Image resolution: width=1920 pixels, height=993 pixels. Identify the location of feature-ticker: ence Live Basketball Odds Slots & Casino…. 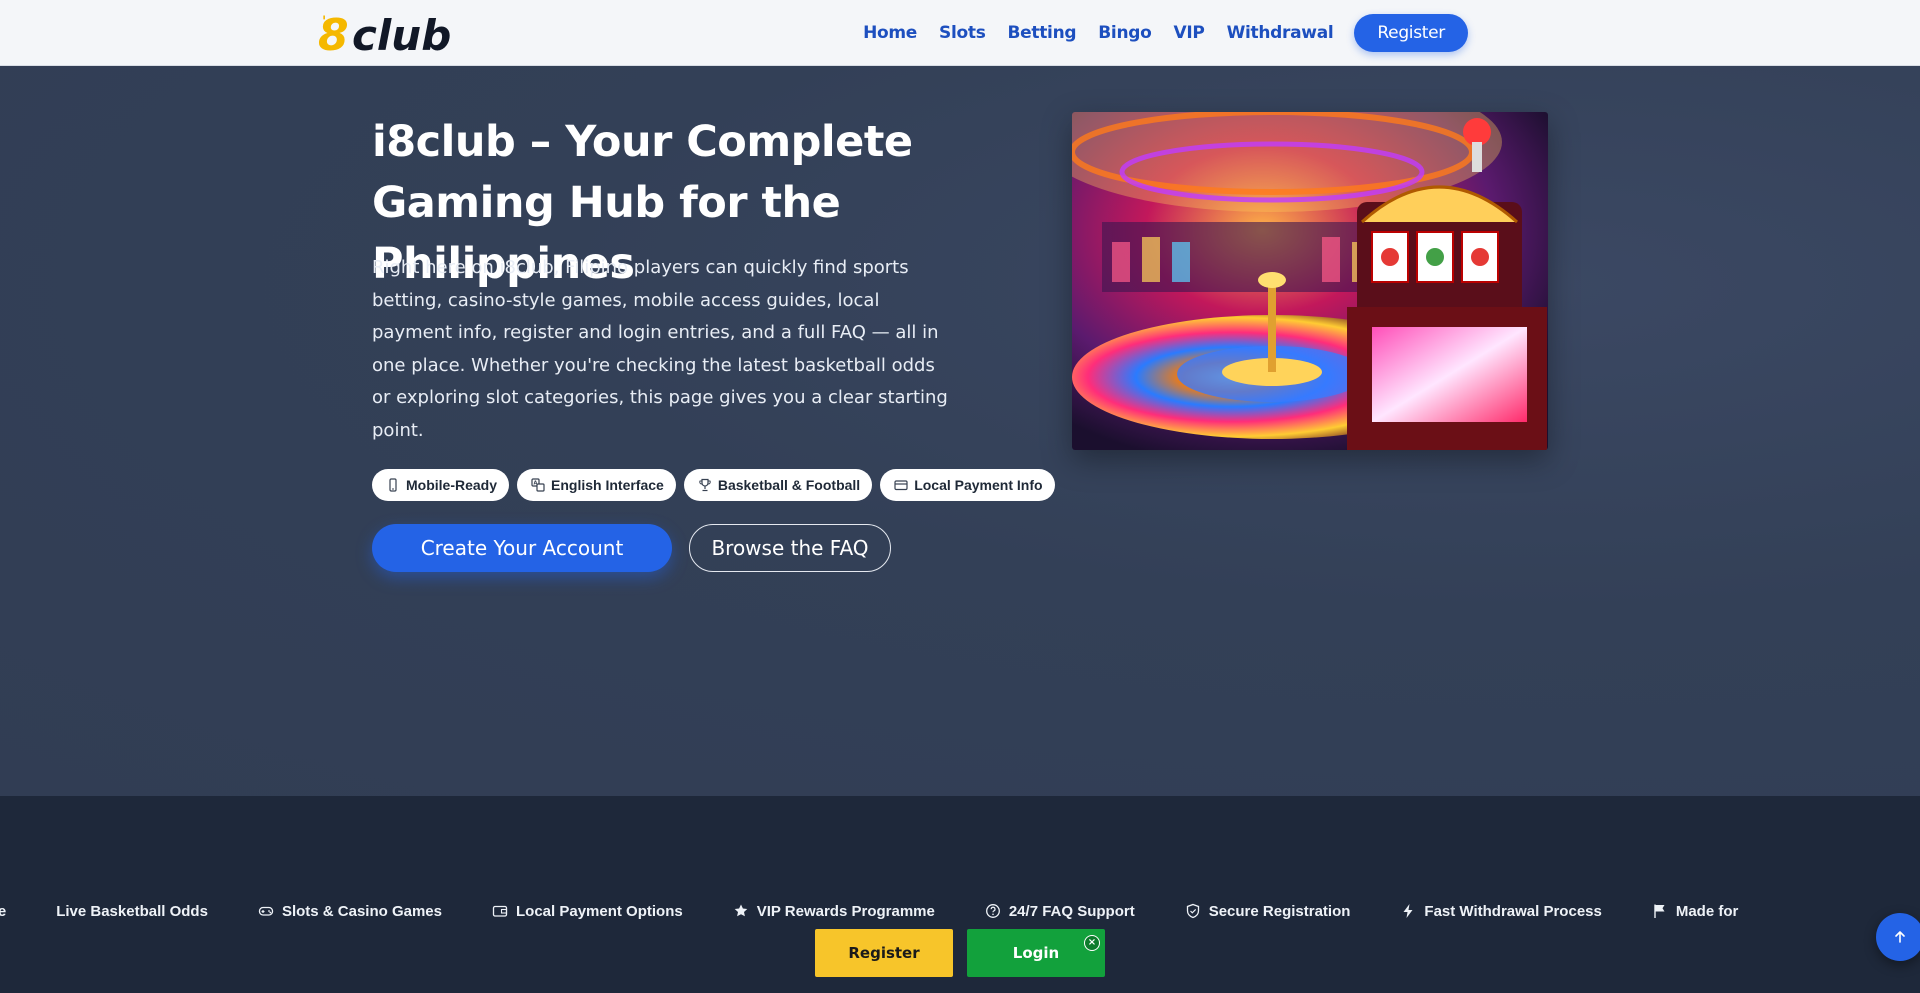
(871, 911).